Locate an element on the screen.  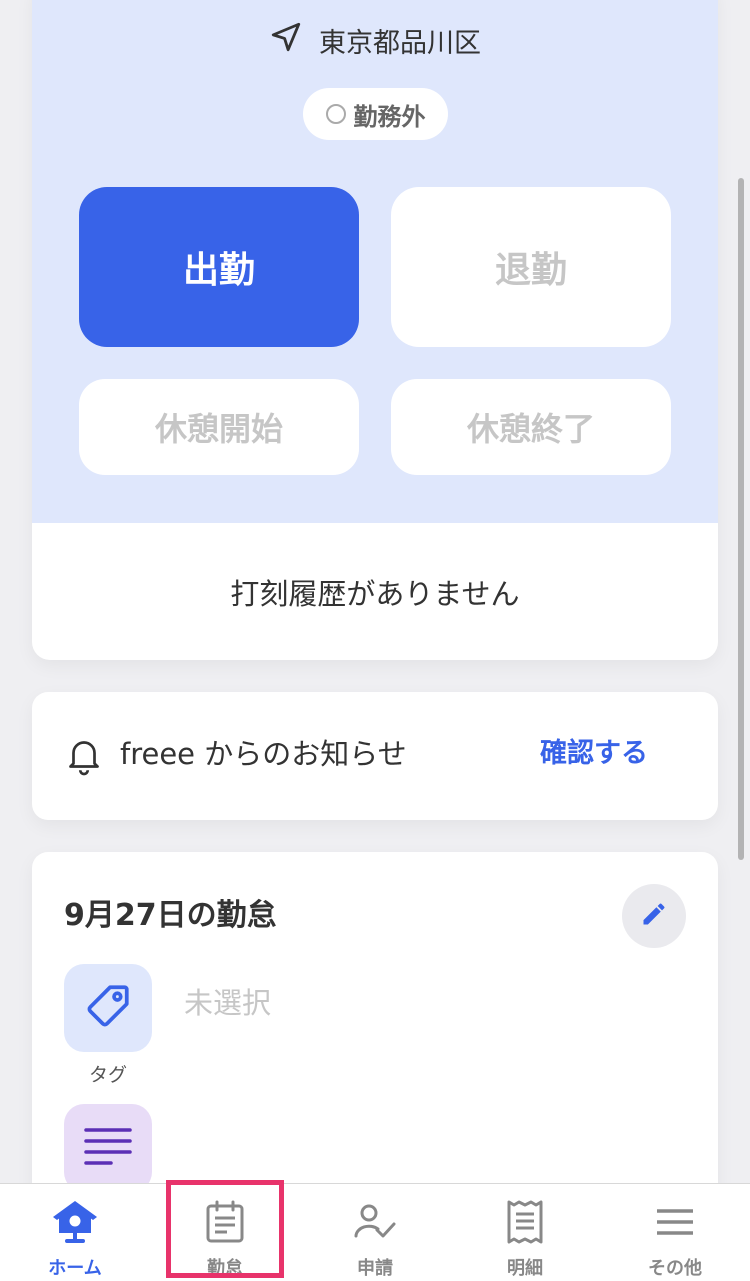
clock-in-button: 出勤 is located at coordinates (219, 267).